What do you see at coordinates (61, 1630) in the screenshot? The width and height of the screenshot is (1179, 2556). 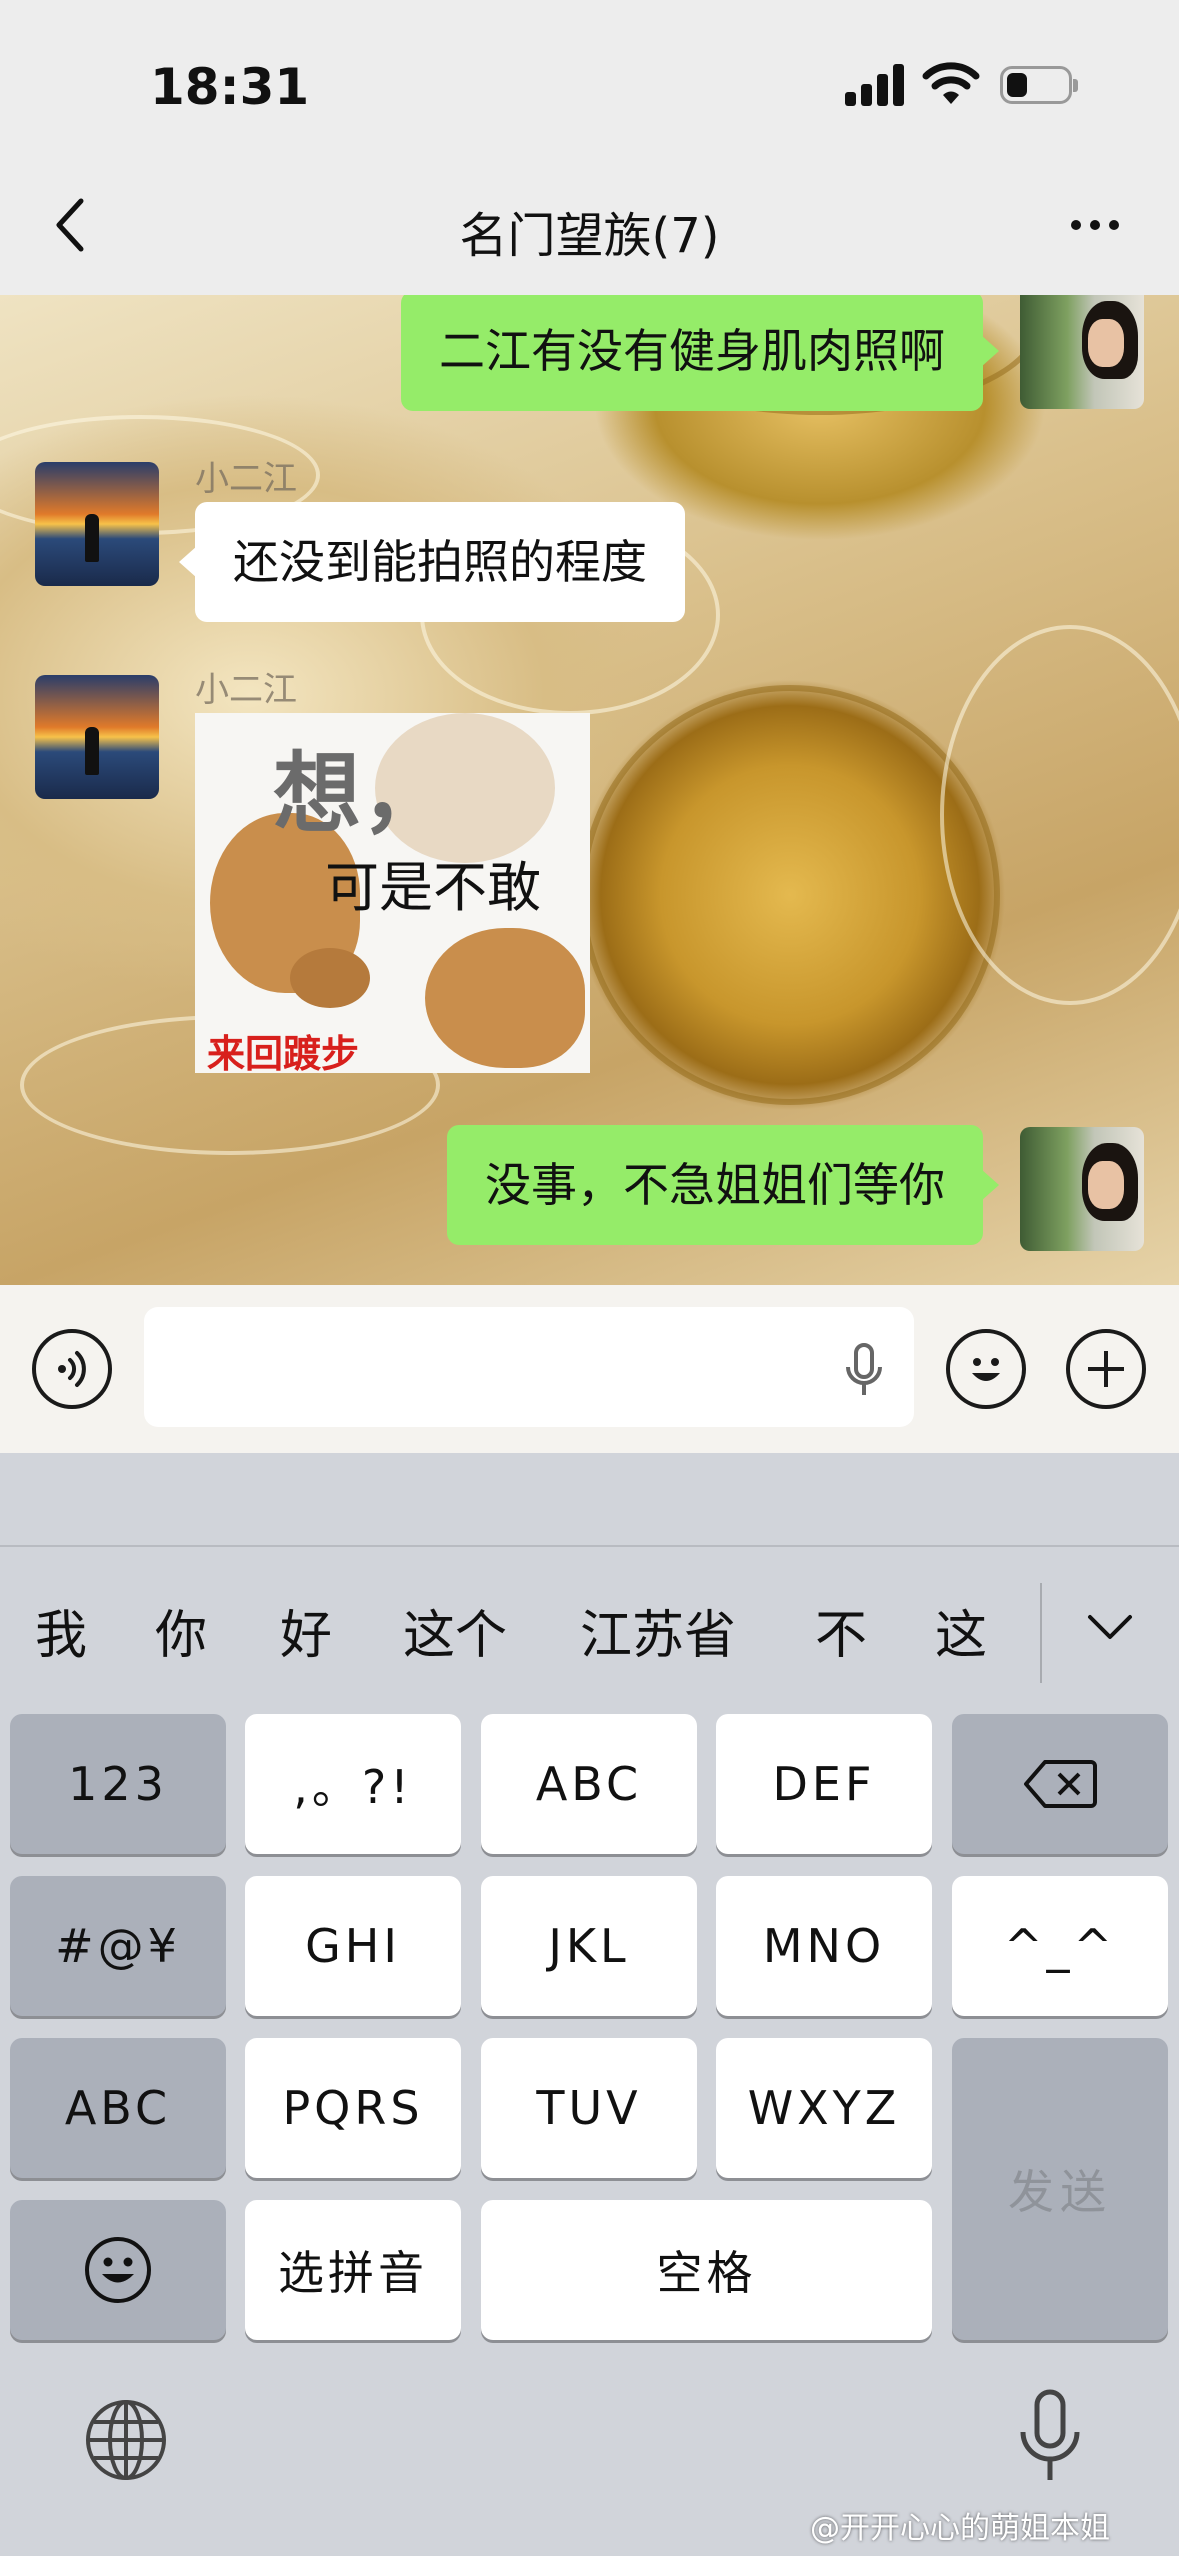 I see `candidate-word: 我` at bounding box center [61, 1630].